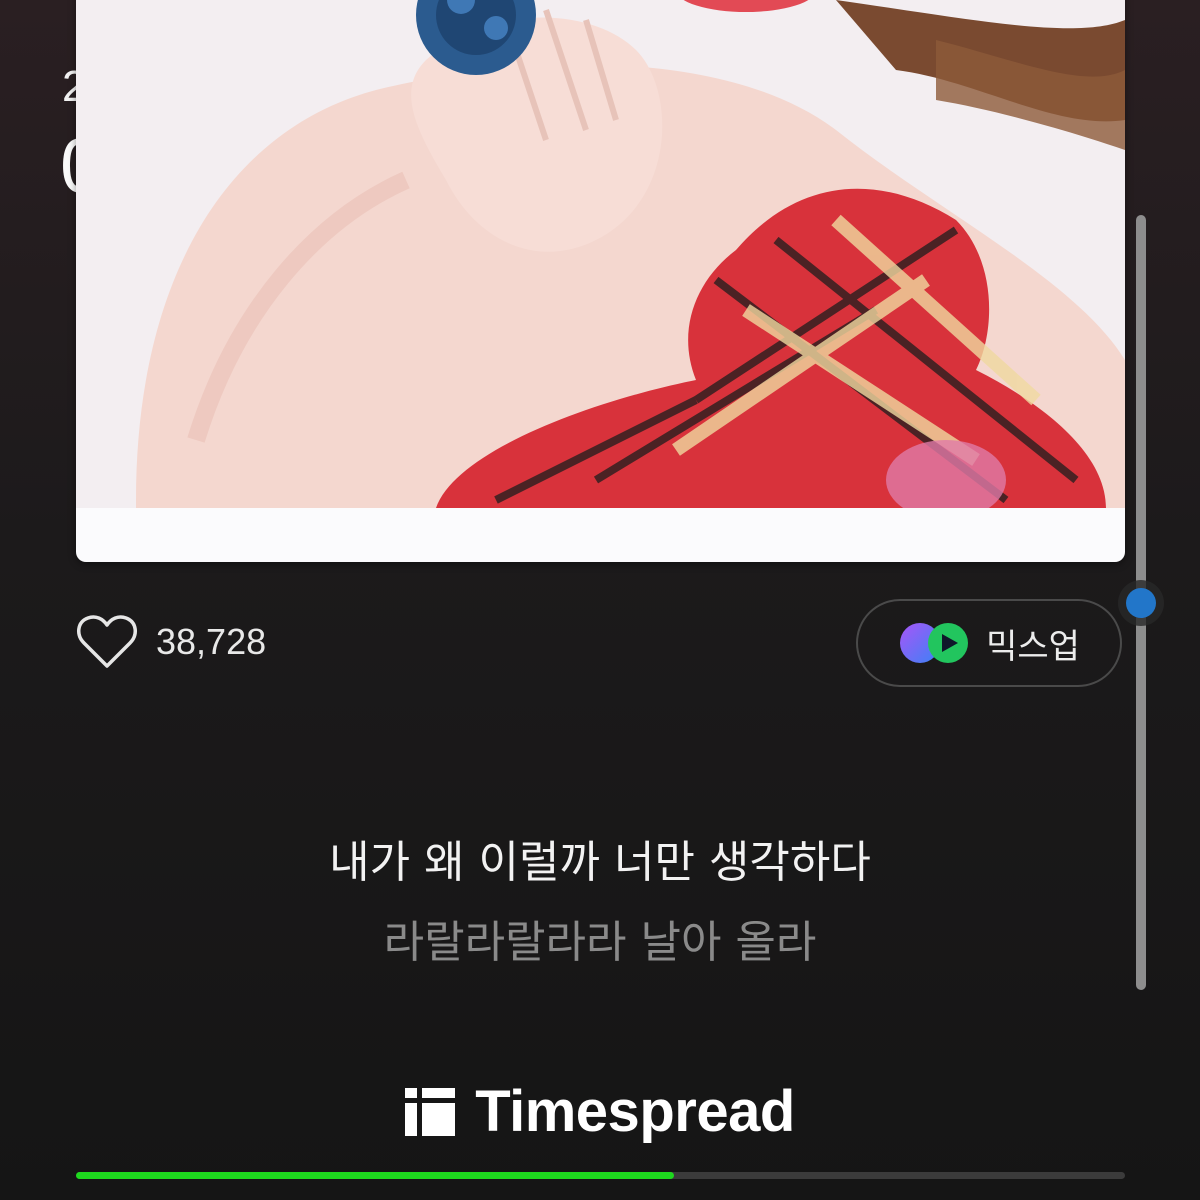 The width and height of the screenshot is (1200, 1200). What do you see at coordinates (600, 862) in the screenshot?
I see `lyric-current-line: 내가 왜 이럴까 너만 생각하다` at bounding box center [600, 862].